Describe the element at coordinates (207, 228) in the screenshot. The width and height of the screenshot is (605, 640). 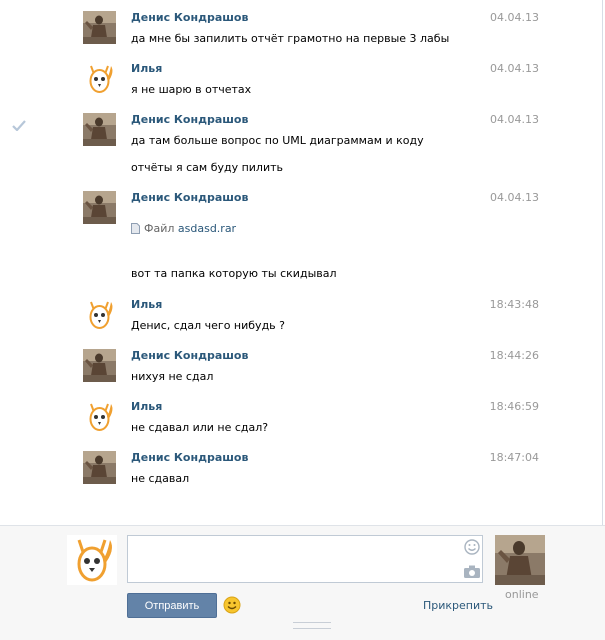
I see `file-name: asdasd.rar` at that location.